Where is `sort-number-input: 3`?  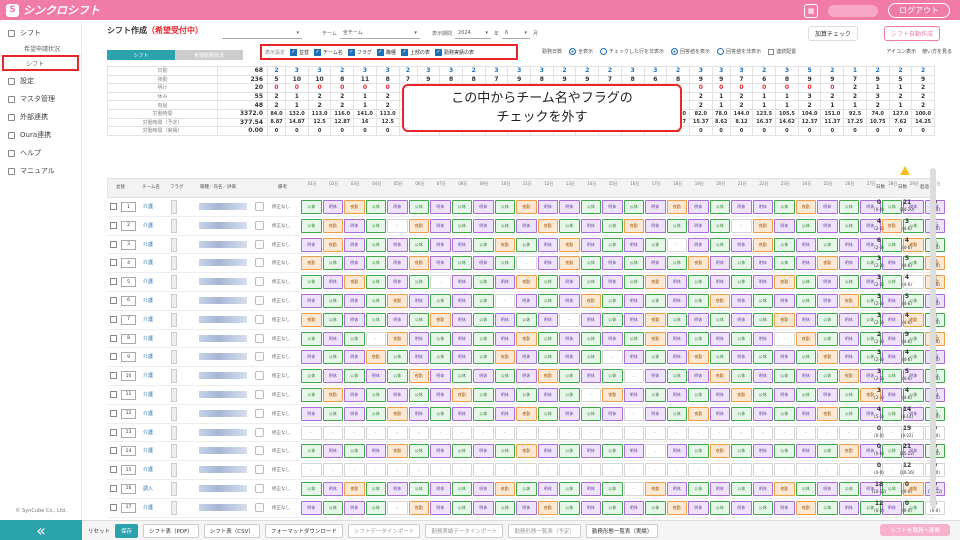
sort-number-input: 3 is located at coordinates (128, 244).